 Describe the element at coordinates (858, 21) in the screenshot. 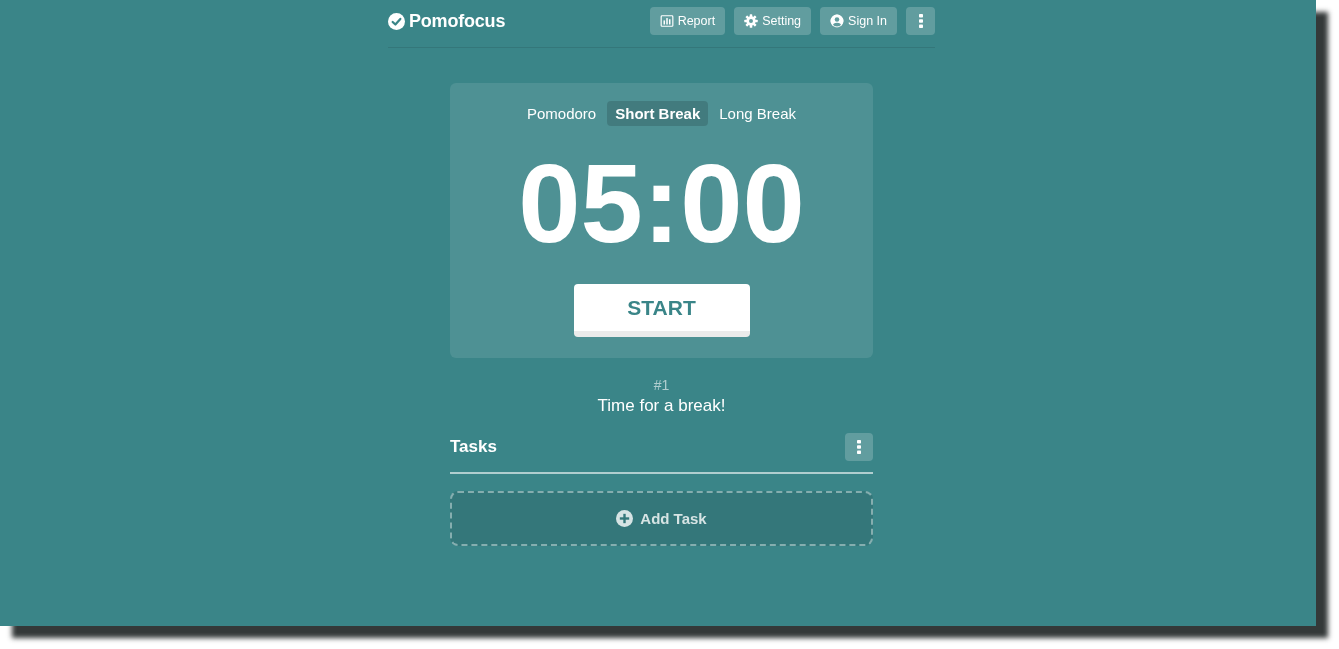

I see `sign-in-button: Sign In` at that location.